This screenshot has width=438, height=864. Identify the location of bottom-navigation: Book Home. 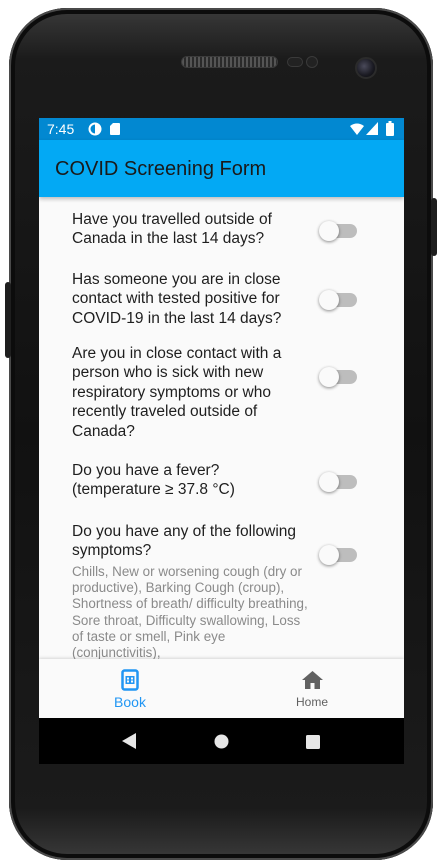
(221, 688).